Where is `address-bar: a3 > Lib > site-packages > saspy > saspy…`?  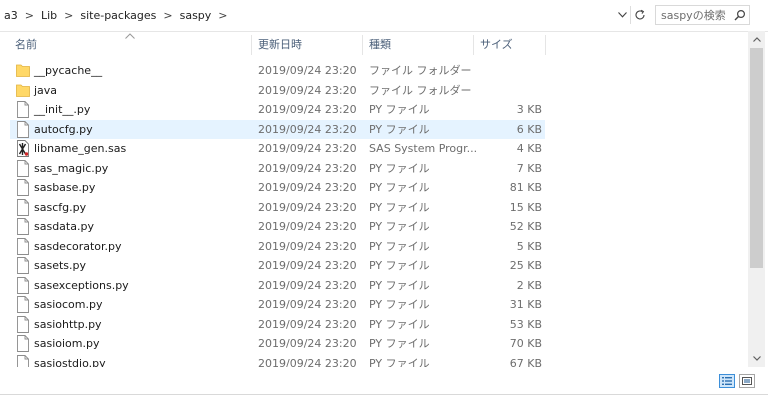
address-bar: a3 > Lib > site-packages > saspy > saspy… is located at coordinates (384, 16).